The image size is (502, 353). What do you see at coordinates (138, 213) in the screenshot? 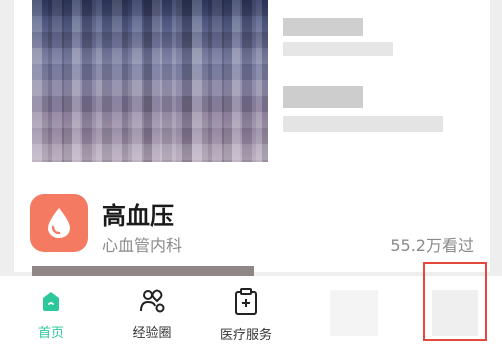
I see `topic-title: 高血压` at bounding box center [138, 213].